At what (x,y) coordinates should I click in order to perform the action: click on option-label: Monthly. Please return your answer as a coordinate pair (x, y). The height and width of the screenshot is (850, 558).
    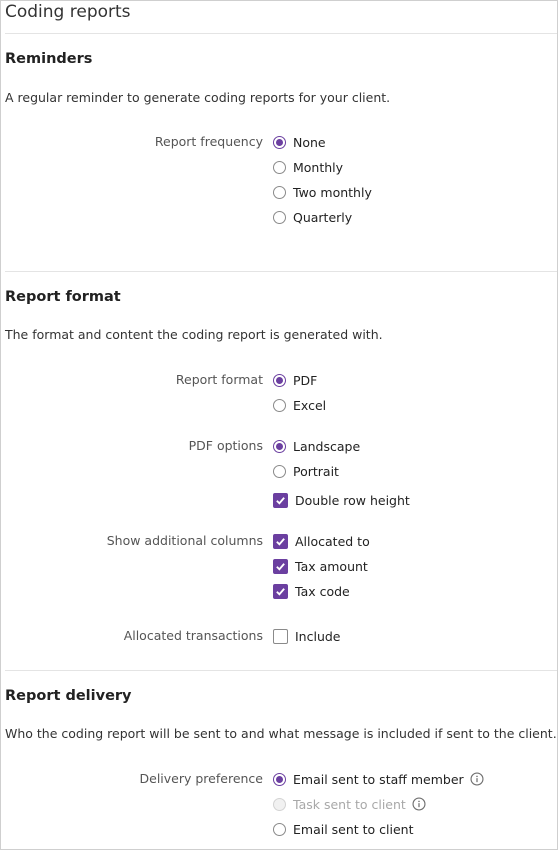
    Looking at the image, I should click on (318, 167).